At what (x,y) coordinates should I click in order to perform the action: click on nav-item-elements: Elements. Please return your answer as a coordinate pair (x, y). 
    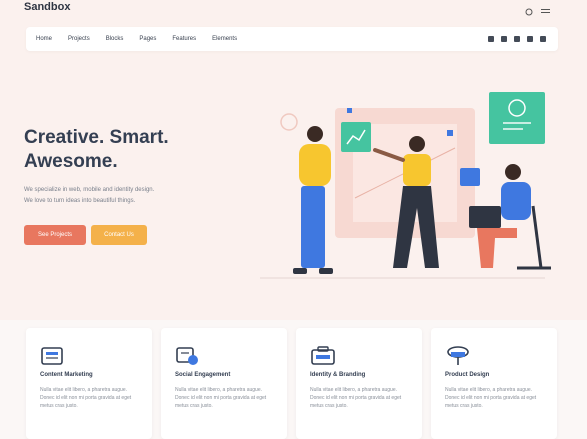
    Looking at the image, I should click on (224, 39).